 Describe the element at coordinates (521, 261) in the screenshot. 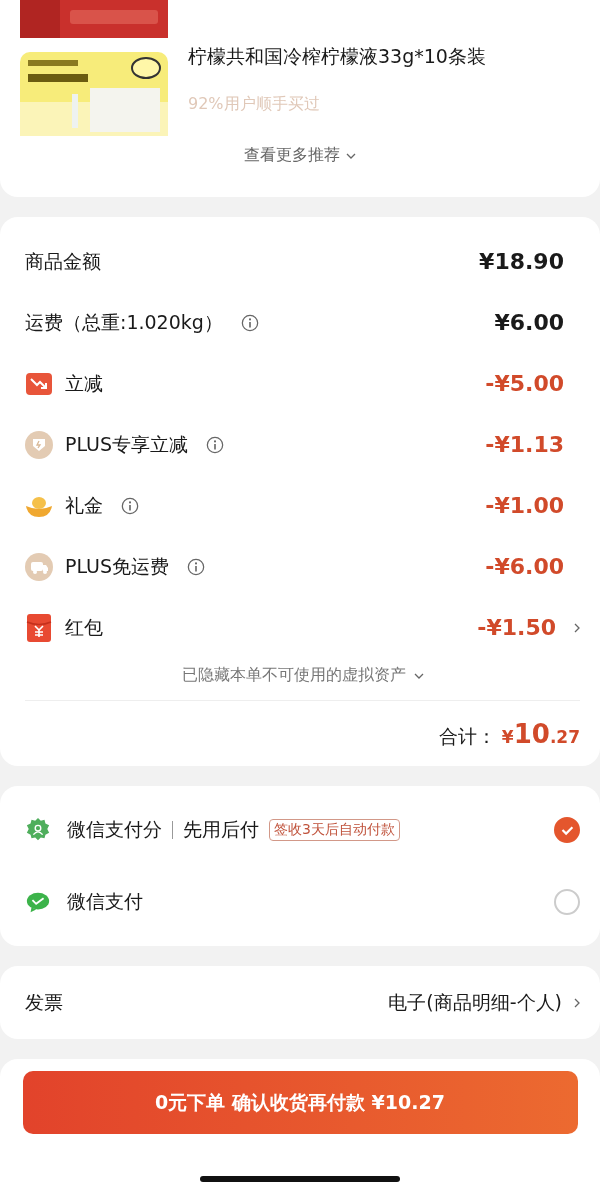

I see `fee-amount: ¥18.90` at that location.